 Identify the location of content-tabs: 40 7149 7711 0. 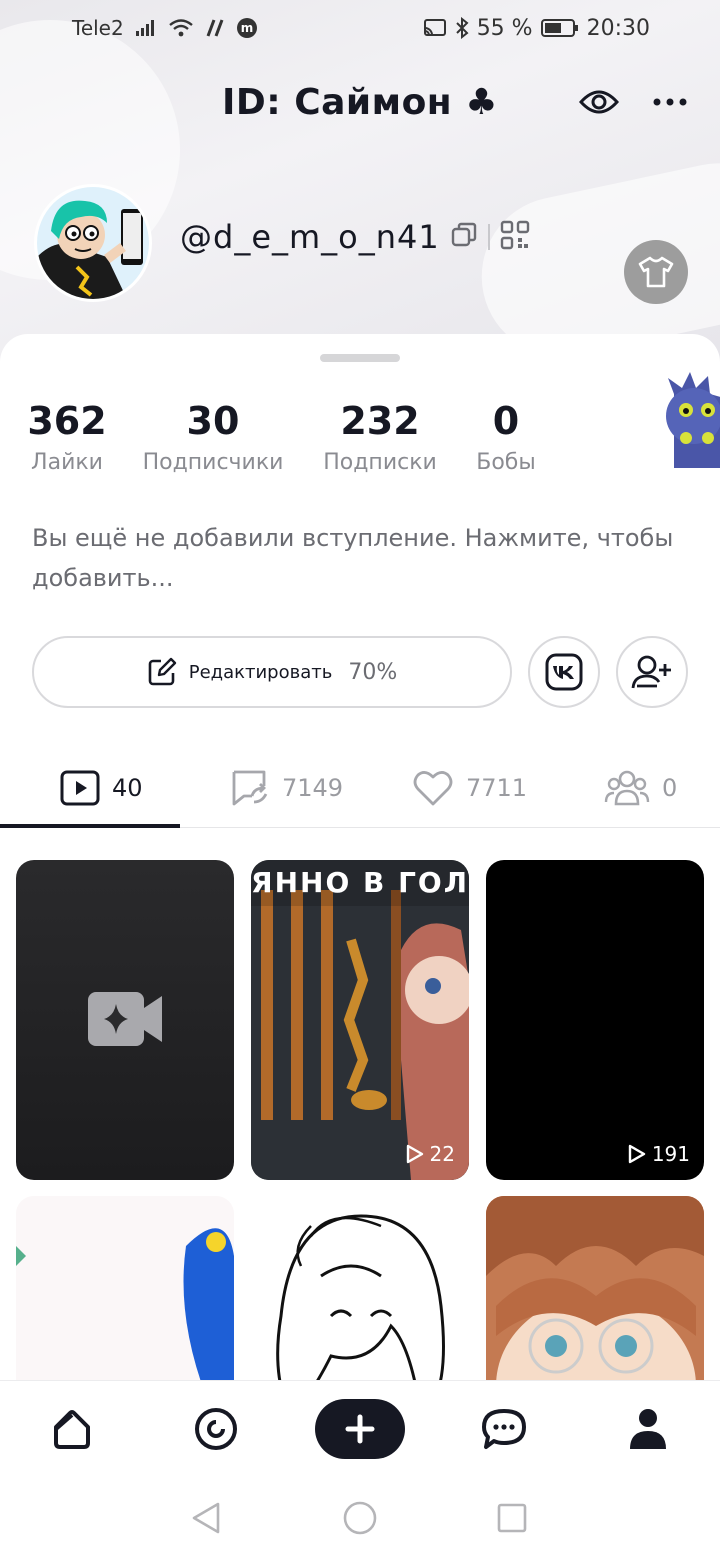
(360, 786).